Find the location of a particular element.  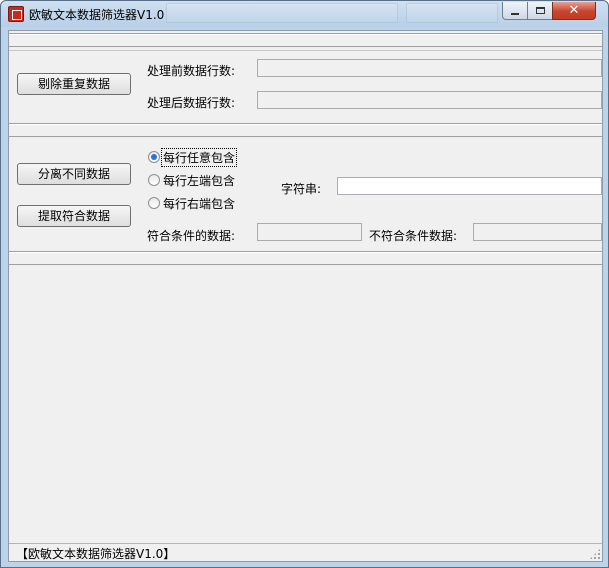

after-count-field is located at coordinates (429, 100).